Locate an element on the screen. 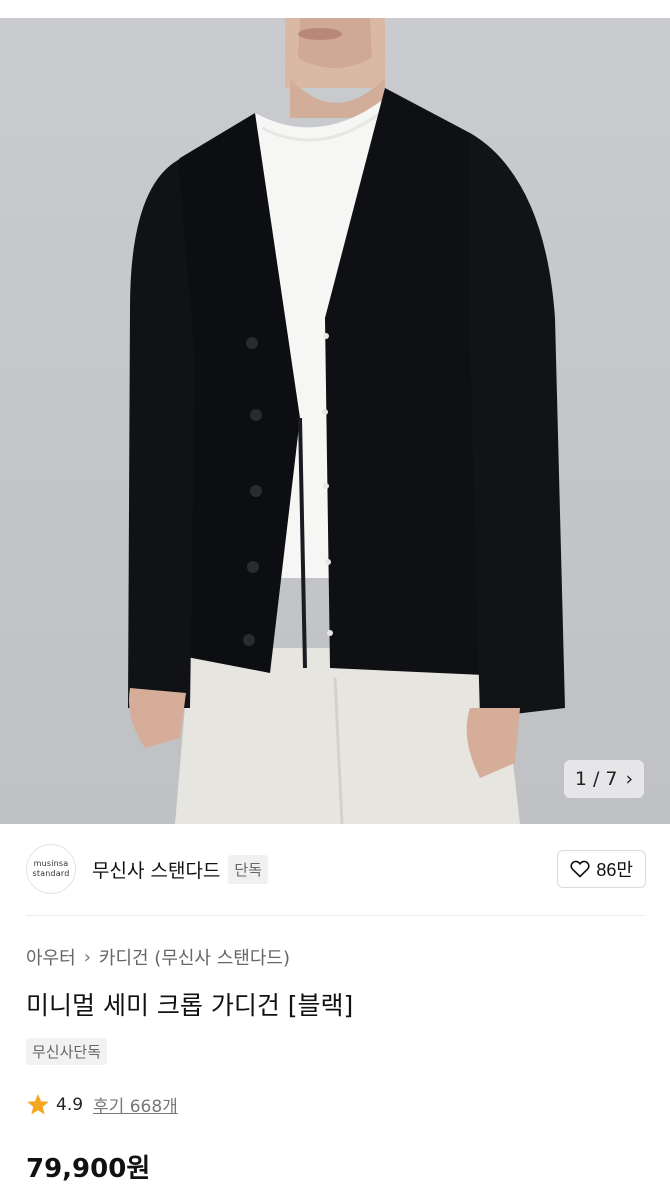  rating-row: 4.9 후기 668개 is located at coordinates (102, 1104).